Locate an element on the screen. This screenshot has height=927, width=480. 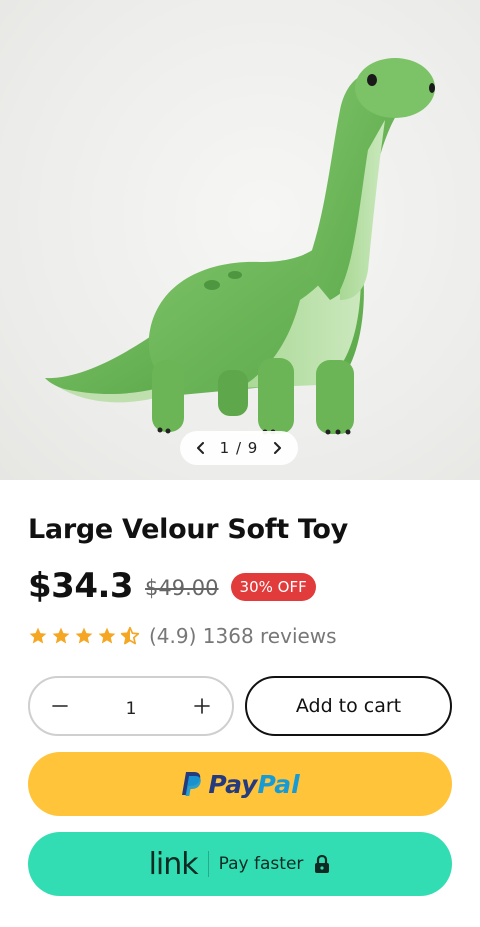
paypal-logo-icon is located at coordinates (191, 784).